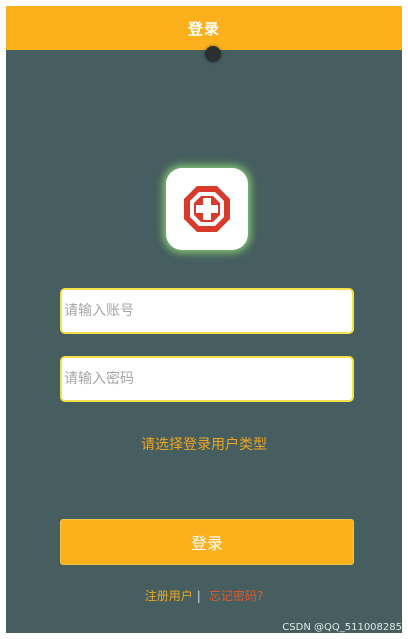 The width and height of the screenshot is (408, 639). Describe the element at coordinates (213, 54) in the screenshot. I see `camera-notch` at that location.